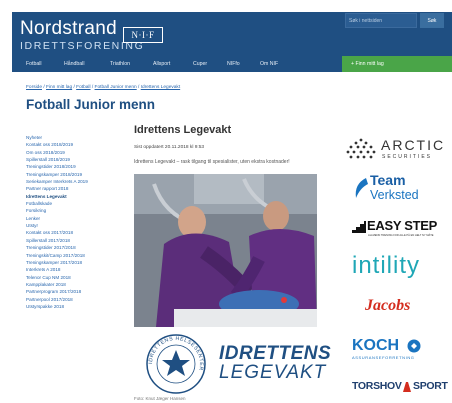 This screenshot has height=403, width=452. Describe the element at coordinates (120, 64) in the screenshot. I see `nav-item-triathlon: Triathlon` at that location.